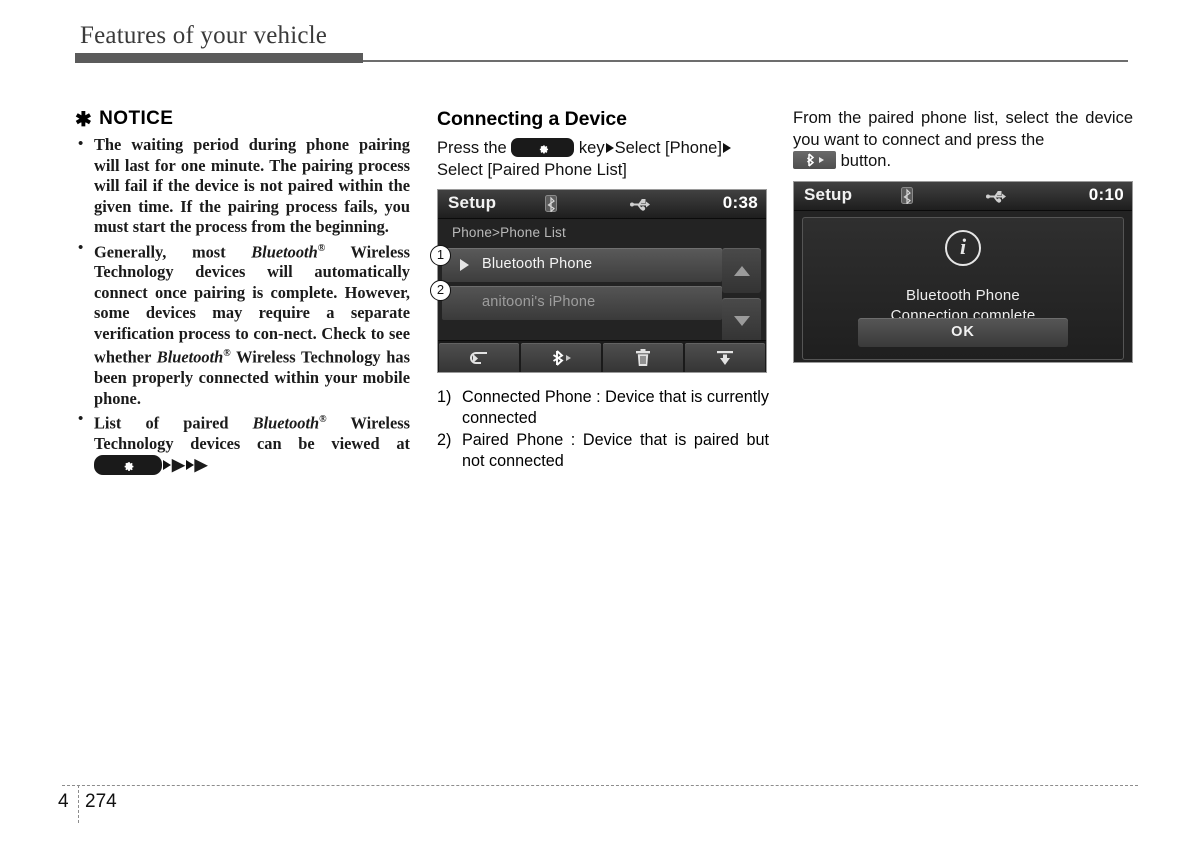  Describe the element at coordinates (537, 264) in the screenshot. I see `list-item-label: Bluetooth Phone` at that location.